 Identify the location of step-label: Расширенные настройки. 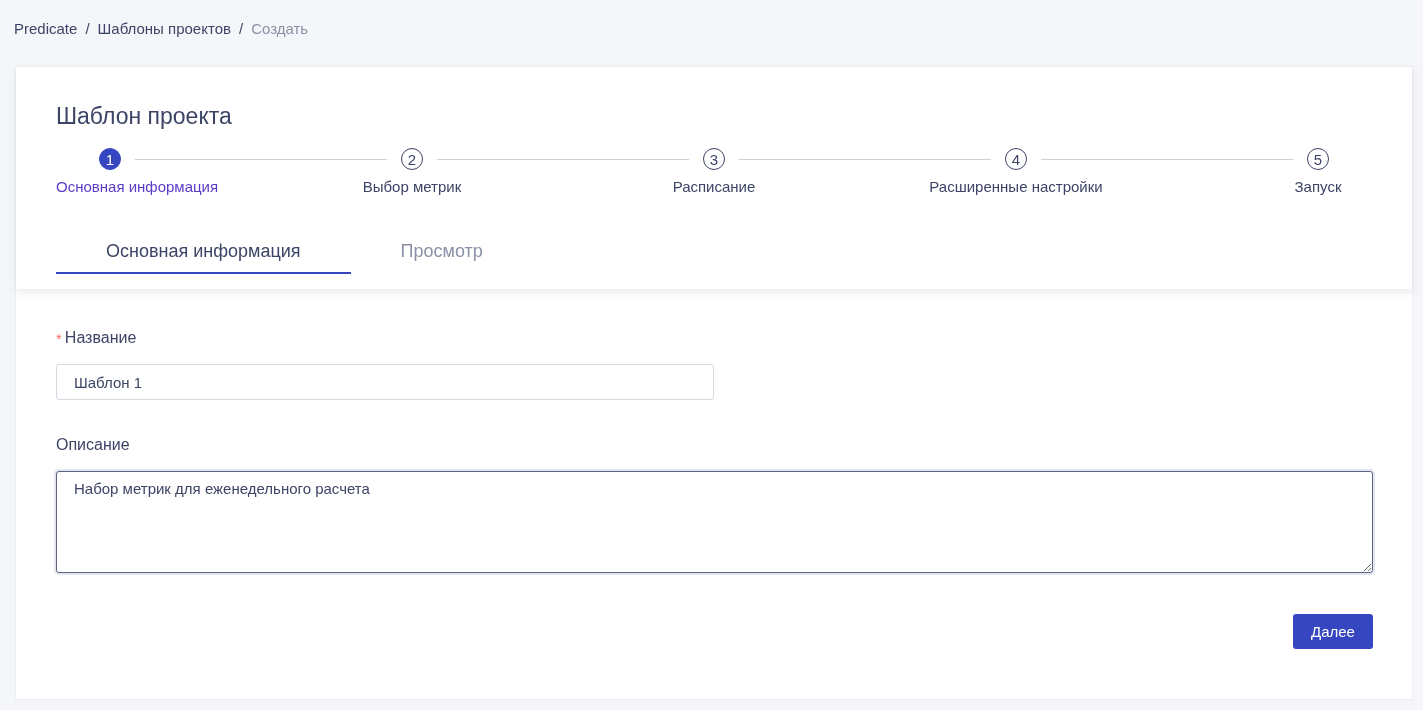
(1016, 186).